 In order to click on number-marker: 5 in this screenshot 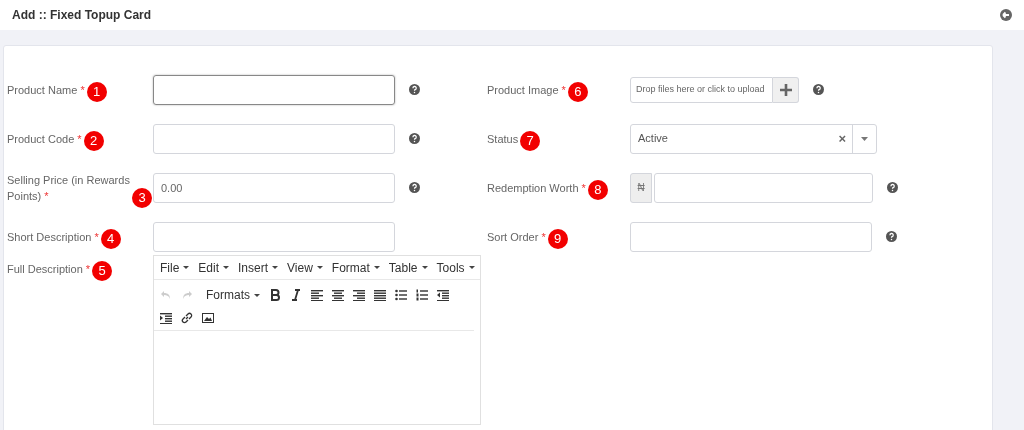, I will do `click(102, 271)`.